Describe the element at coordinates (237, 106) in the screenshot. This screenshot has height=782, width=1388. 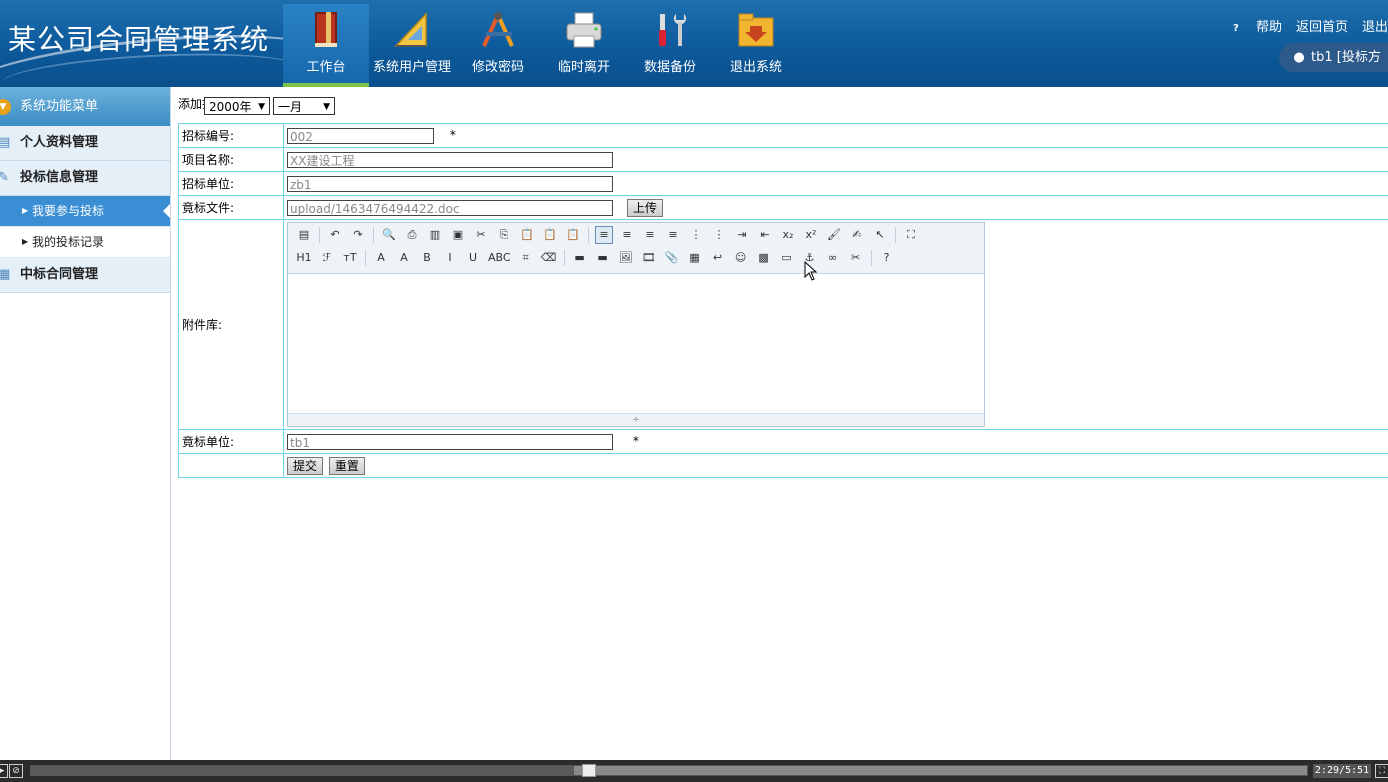
I see `year-select: 2000年 ▼` at that location.